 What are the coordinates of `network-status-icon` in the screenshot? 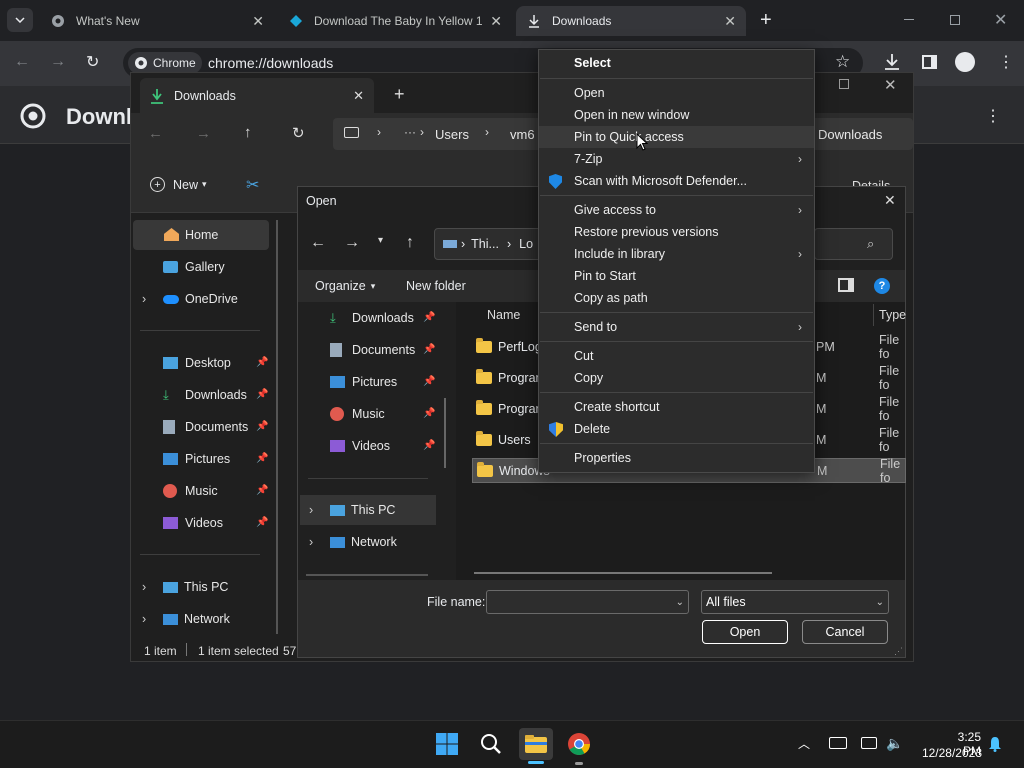 It's located at (838, 743).